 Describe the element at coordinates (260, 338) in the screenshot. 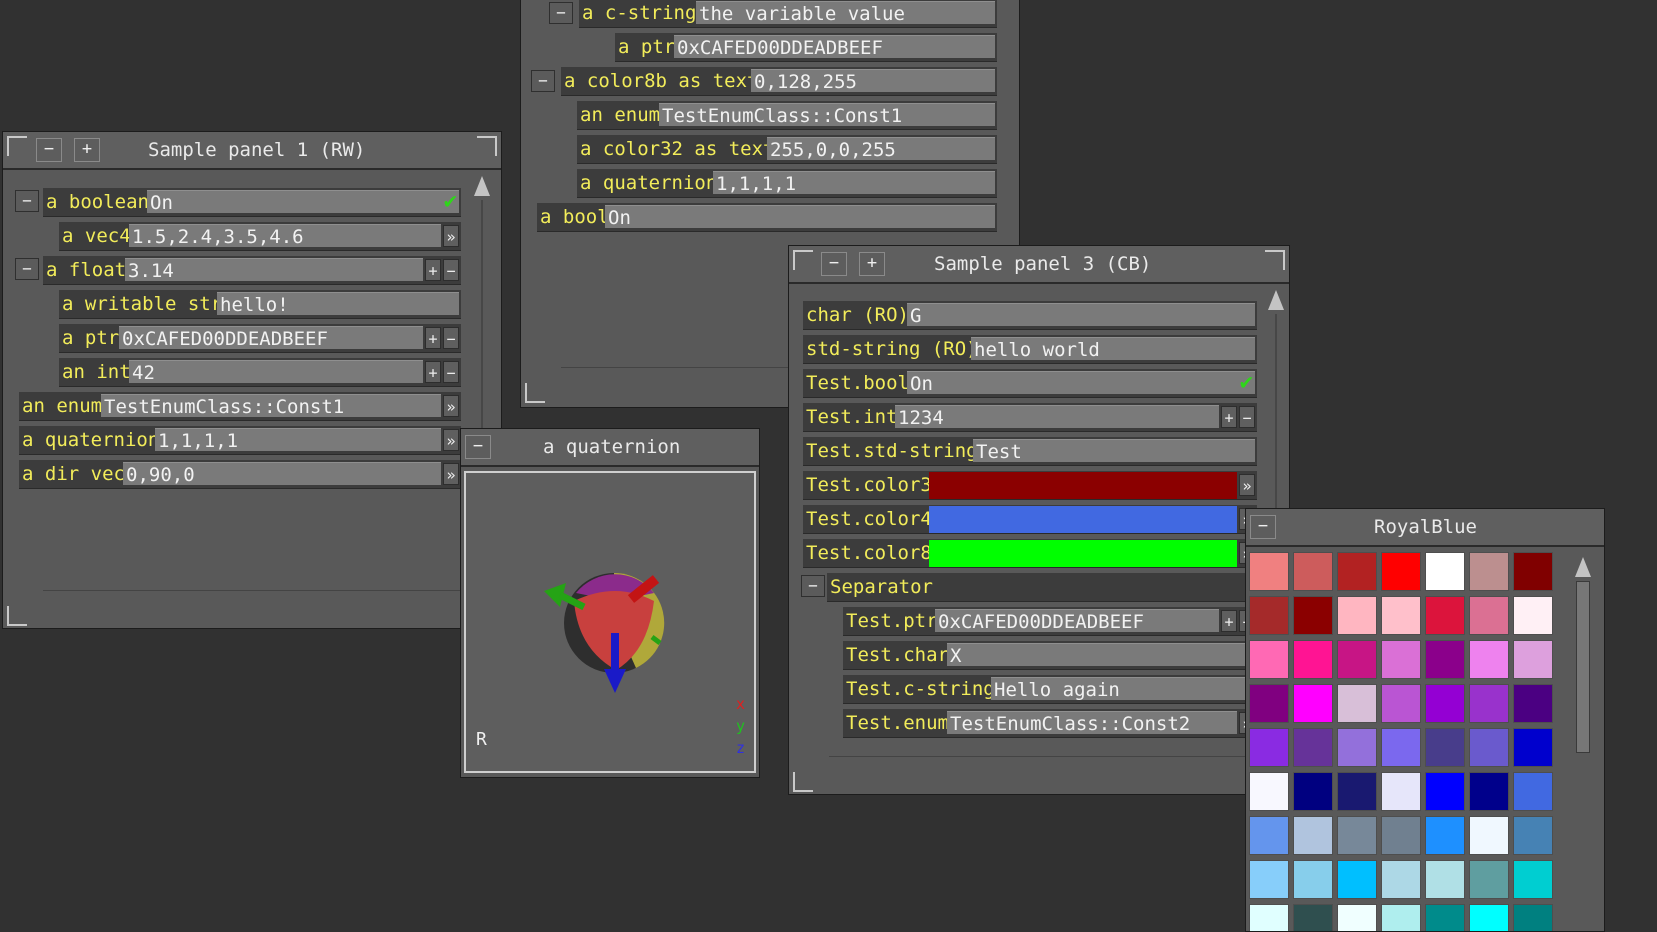

I see `prop-row: a ptr 0xCAFED00DDEADBEEF + −` at that location.